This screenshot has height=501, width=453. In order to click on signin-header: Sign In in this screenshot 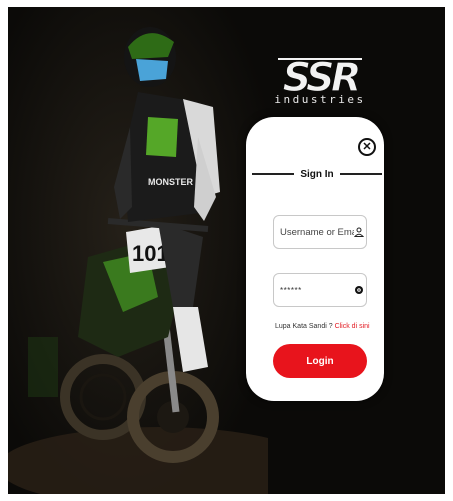, I will do `click(317, 174)`.